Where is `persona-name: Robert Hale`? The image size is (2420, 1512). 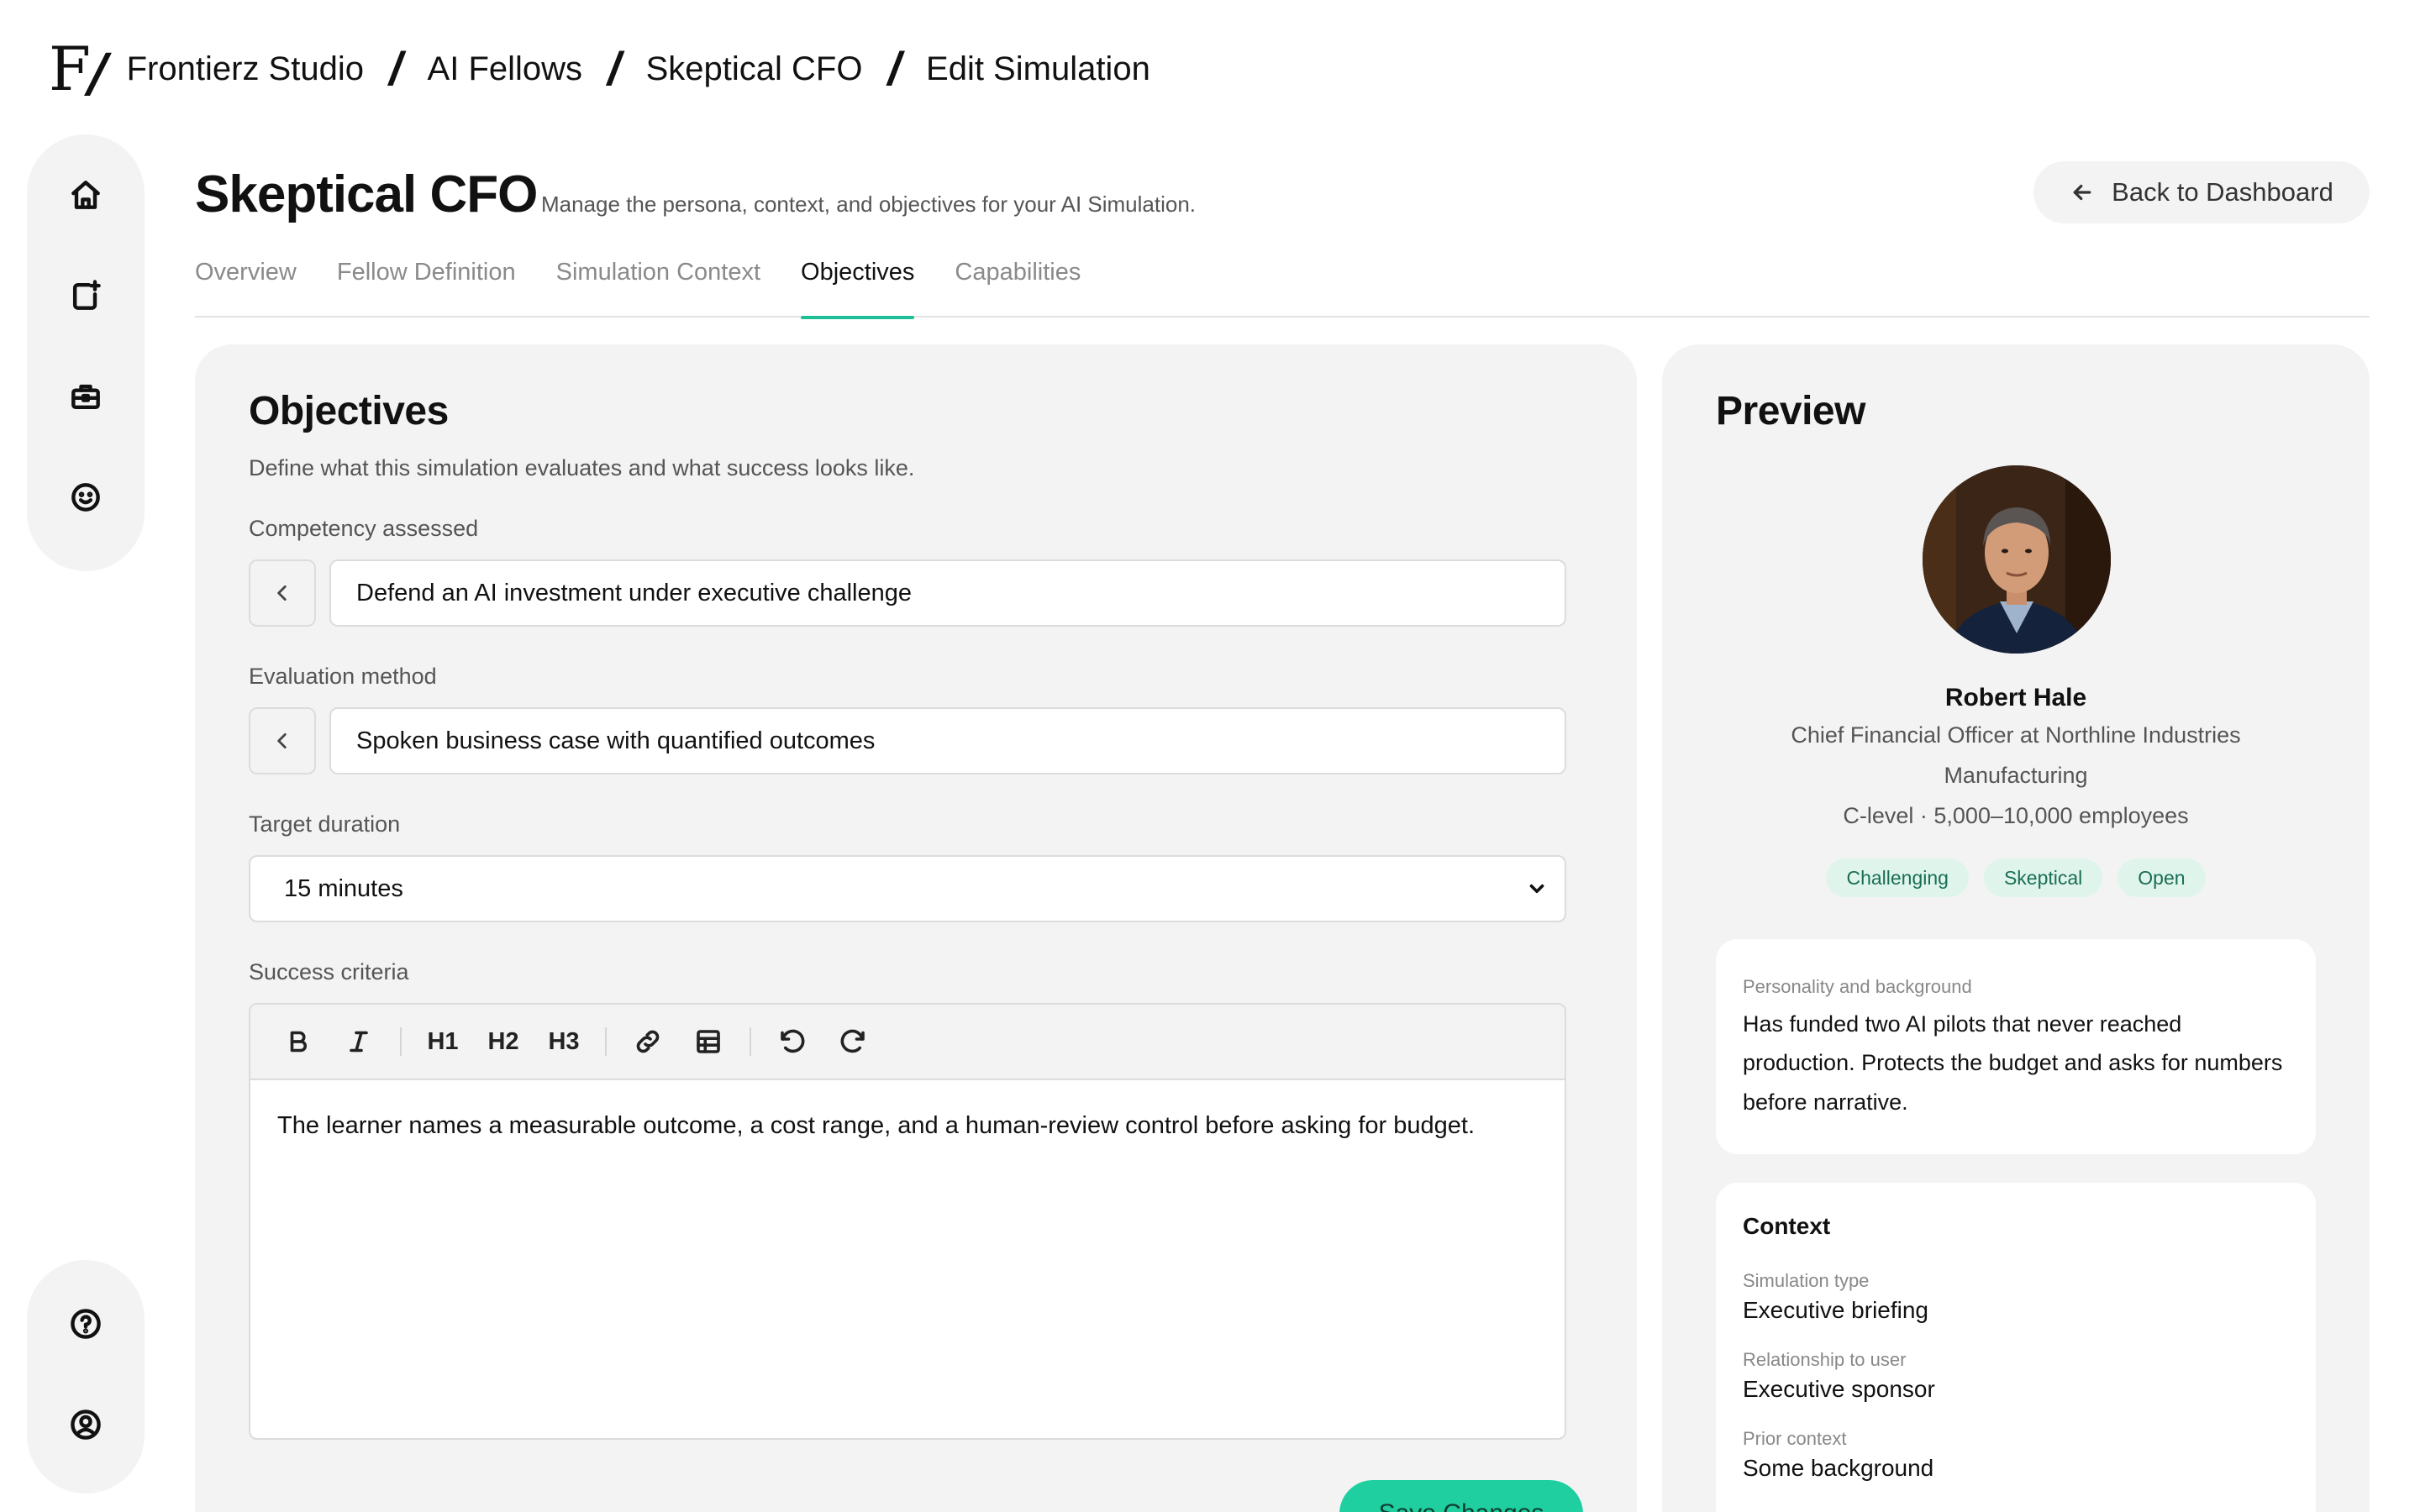
persona-name: Robert Hale is located at coordinates (2015, 697).